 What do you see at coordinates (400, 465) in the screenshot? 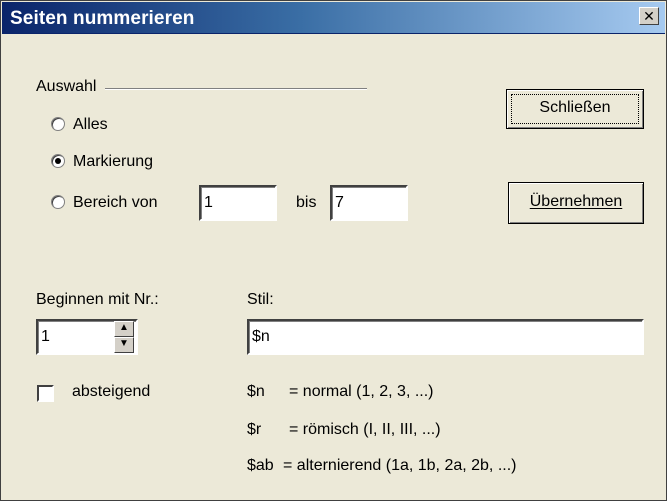
I see `legend-desc-alternating: = alternierend (1a, 1b, 2a, 2b, ...)` at bounding box center [400, 465].